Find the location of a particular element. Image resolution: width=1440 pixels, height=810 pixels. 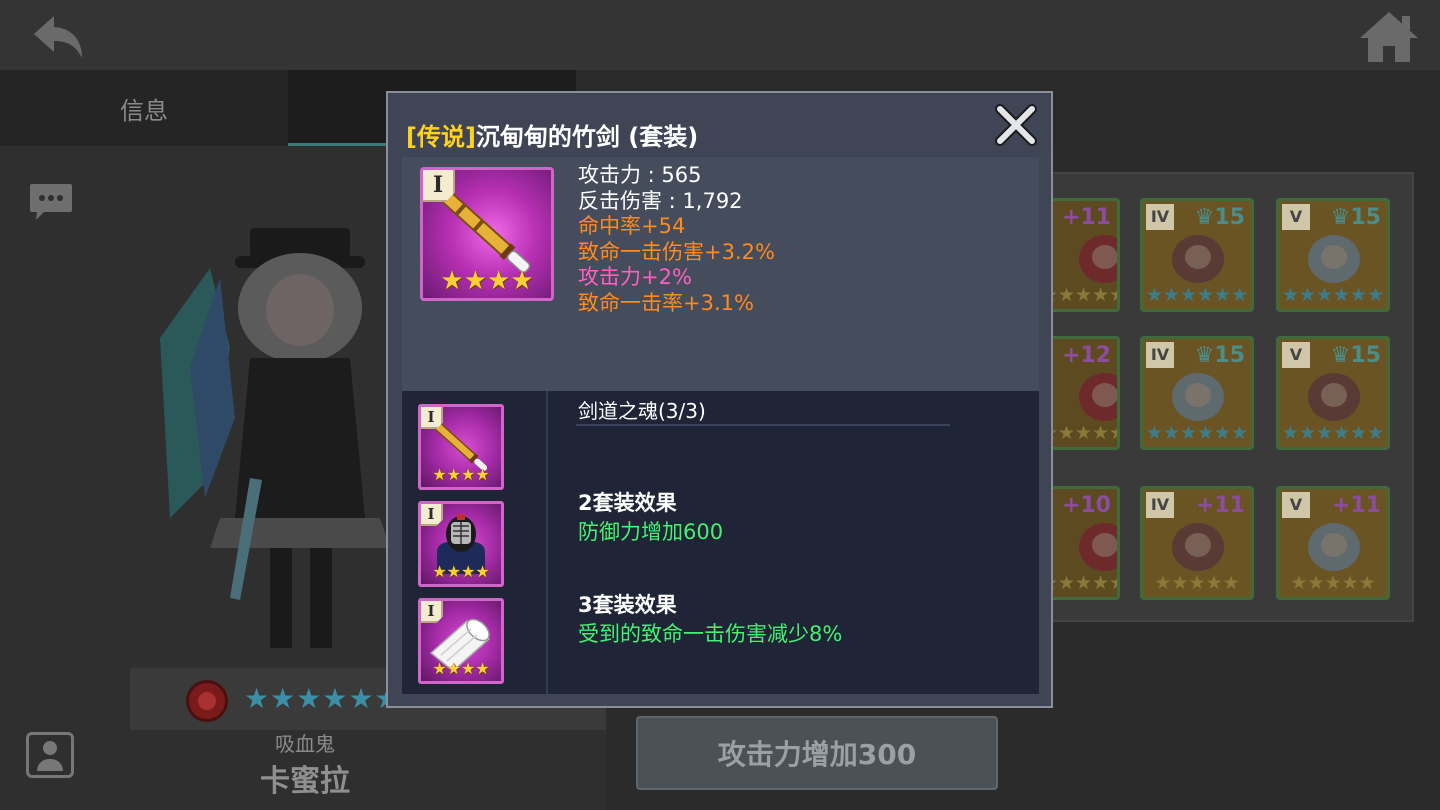

back-button is located at coordinates (61, 38).